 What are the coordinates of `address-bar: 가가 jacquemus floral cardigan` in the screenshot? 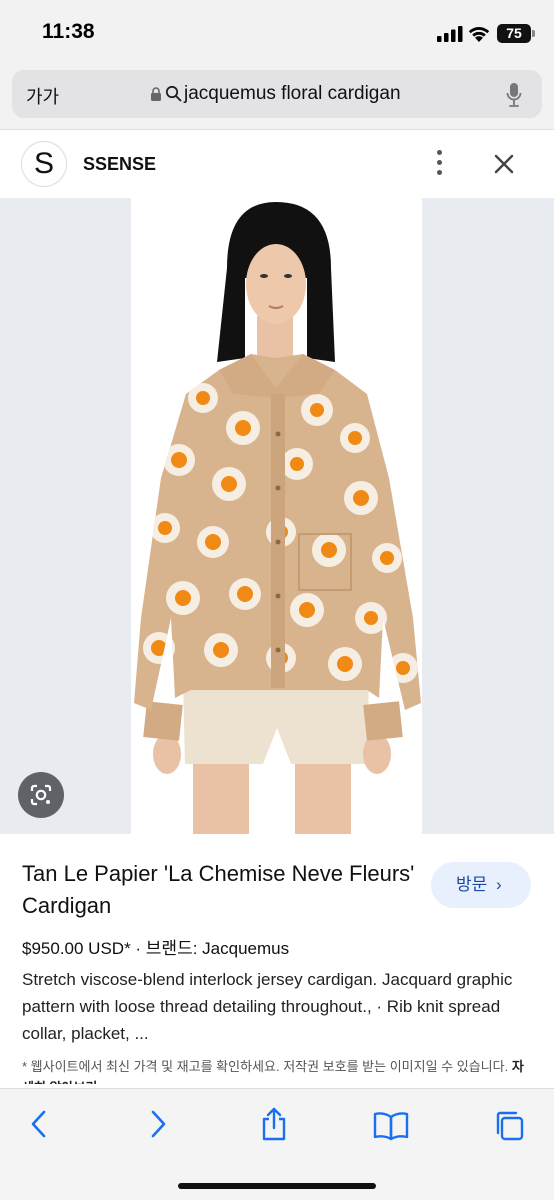 It's located at (277, 94).